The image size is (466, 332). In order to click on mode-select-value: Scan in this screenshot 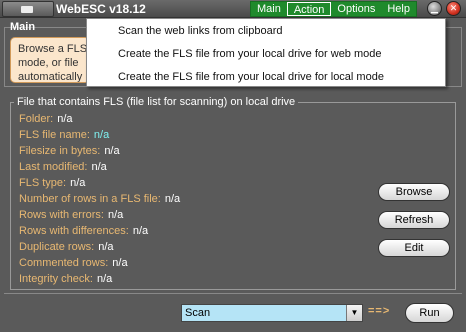, I will do `click(198, 313)`.